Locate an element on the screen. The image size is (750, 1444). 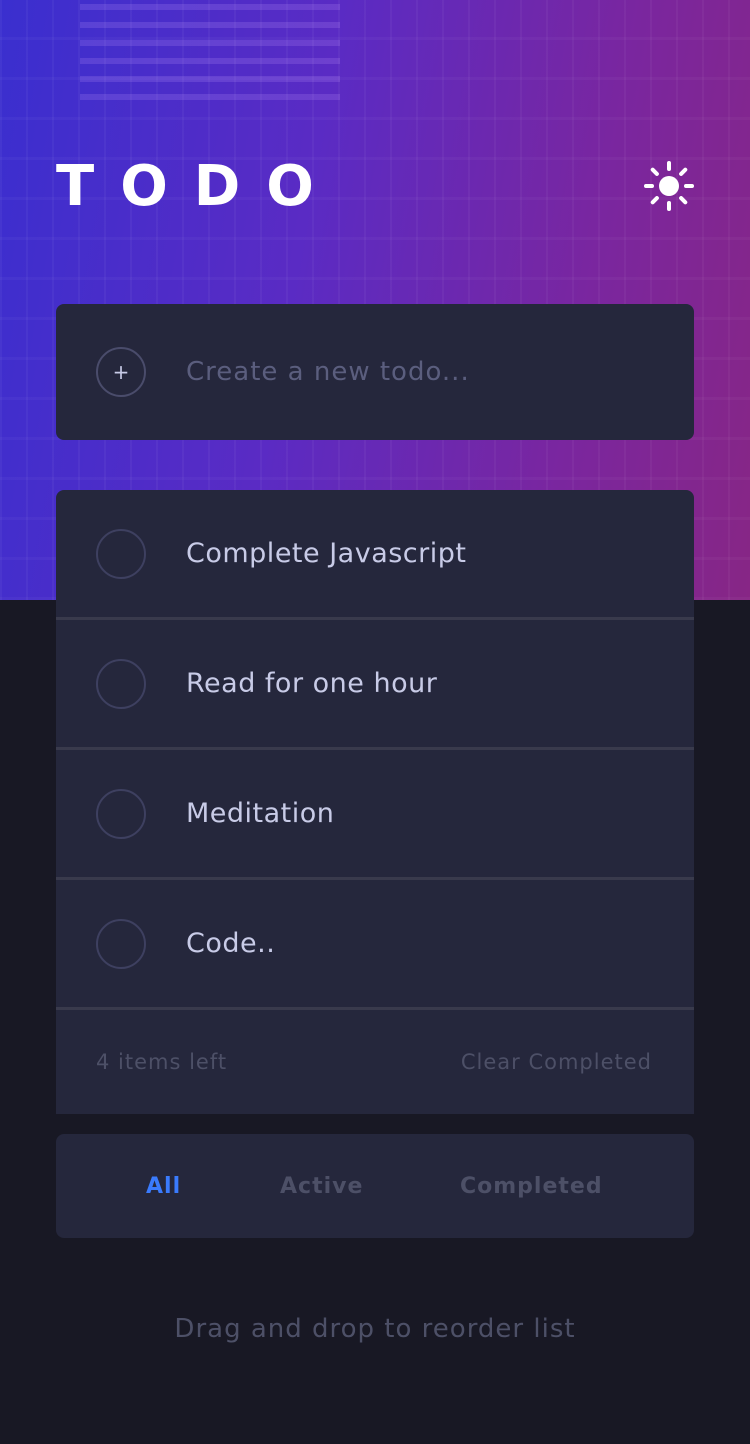
theme-toggle-button is located at coordinates (669, 186).